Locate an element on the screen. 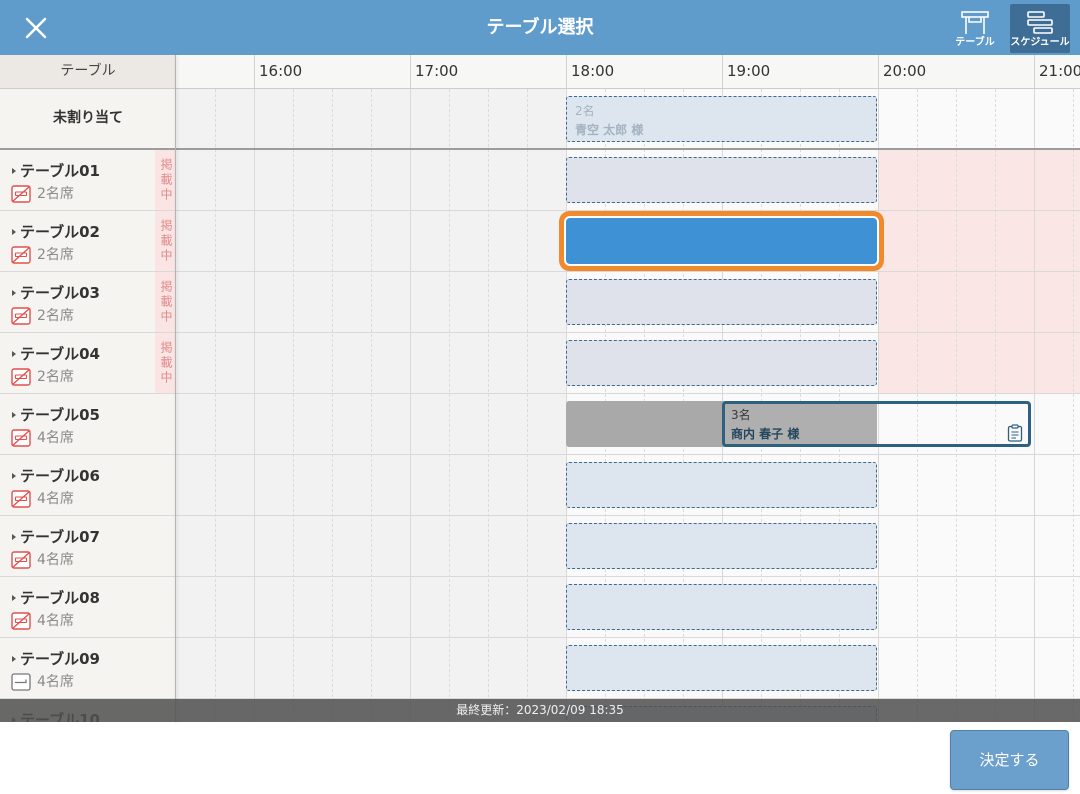 This screenshot has width=1080, height=794. schedule-view-button: スケジュール is located at coordinates (1040, 28).